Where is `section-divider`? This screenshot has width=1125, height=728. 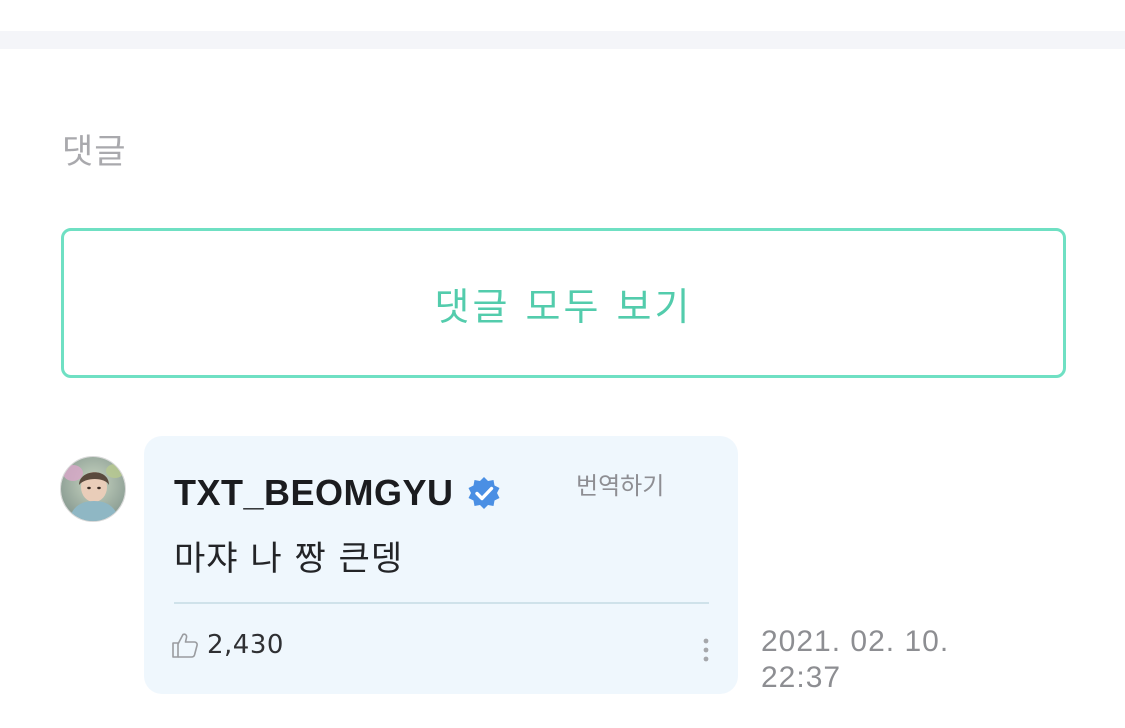
section-divider is located at coordinates (562, 40).